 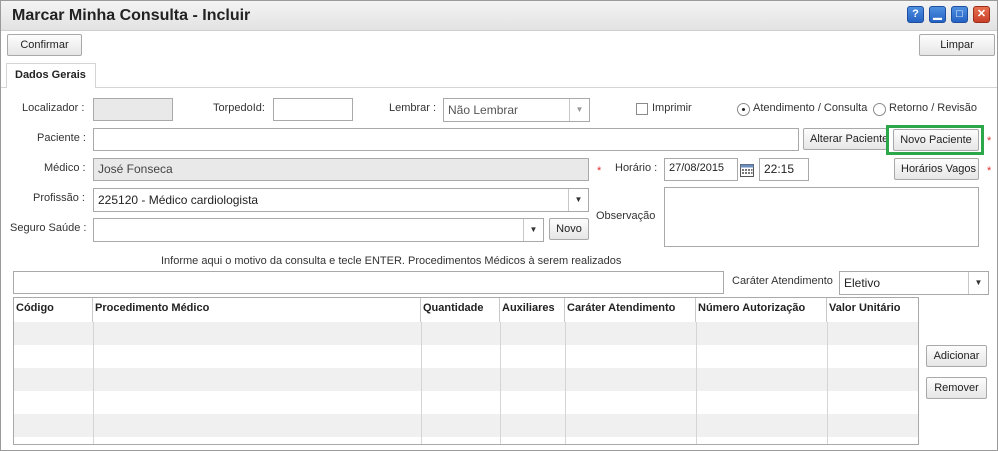 What do you see at coordinates (642, 109) in the screenshot?
I see `imprimir-checkbox` at bounding box center [642, 109].